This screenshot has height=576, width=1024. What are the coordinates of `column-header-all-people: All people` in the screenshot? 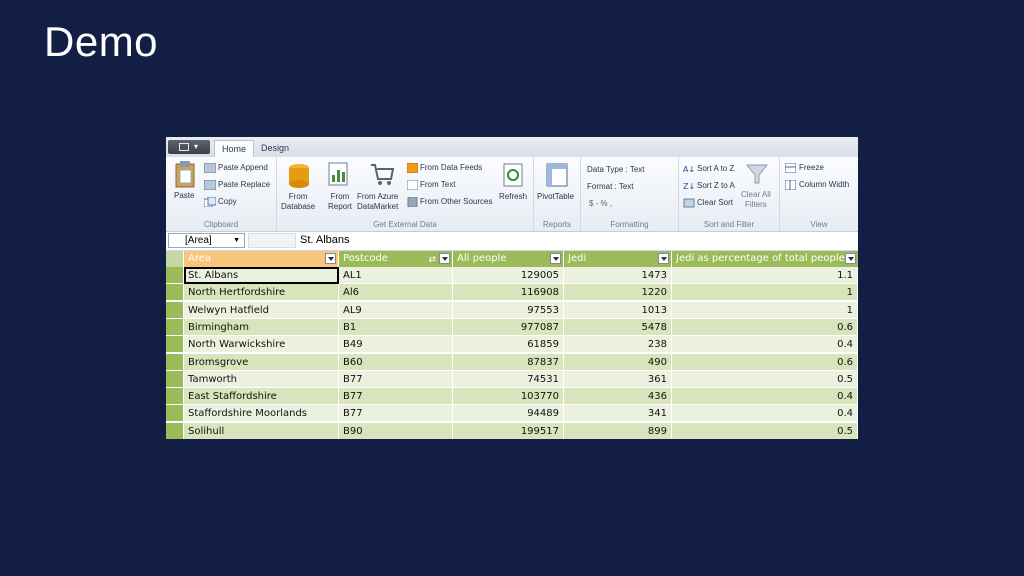 It's located at (508, 259).